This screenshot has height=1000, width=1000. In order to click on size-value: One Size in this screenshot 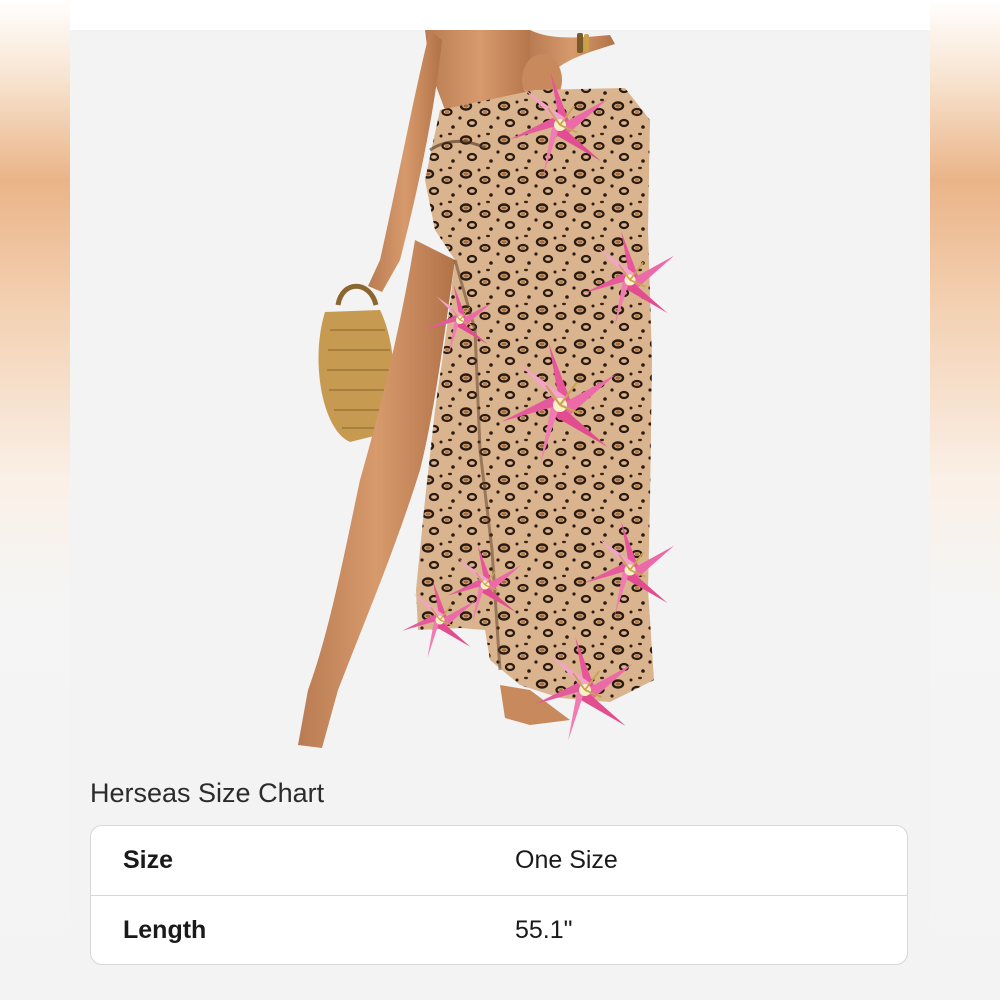, I will do `click(566, 860)`.